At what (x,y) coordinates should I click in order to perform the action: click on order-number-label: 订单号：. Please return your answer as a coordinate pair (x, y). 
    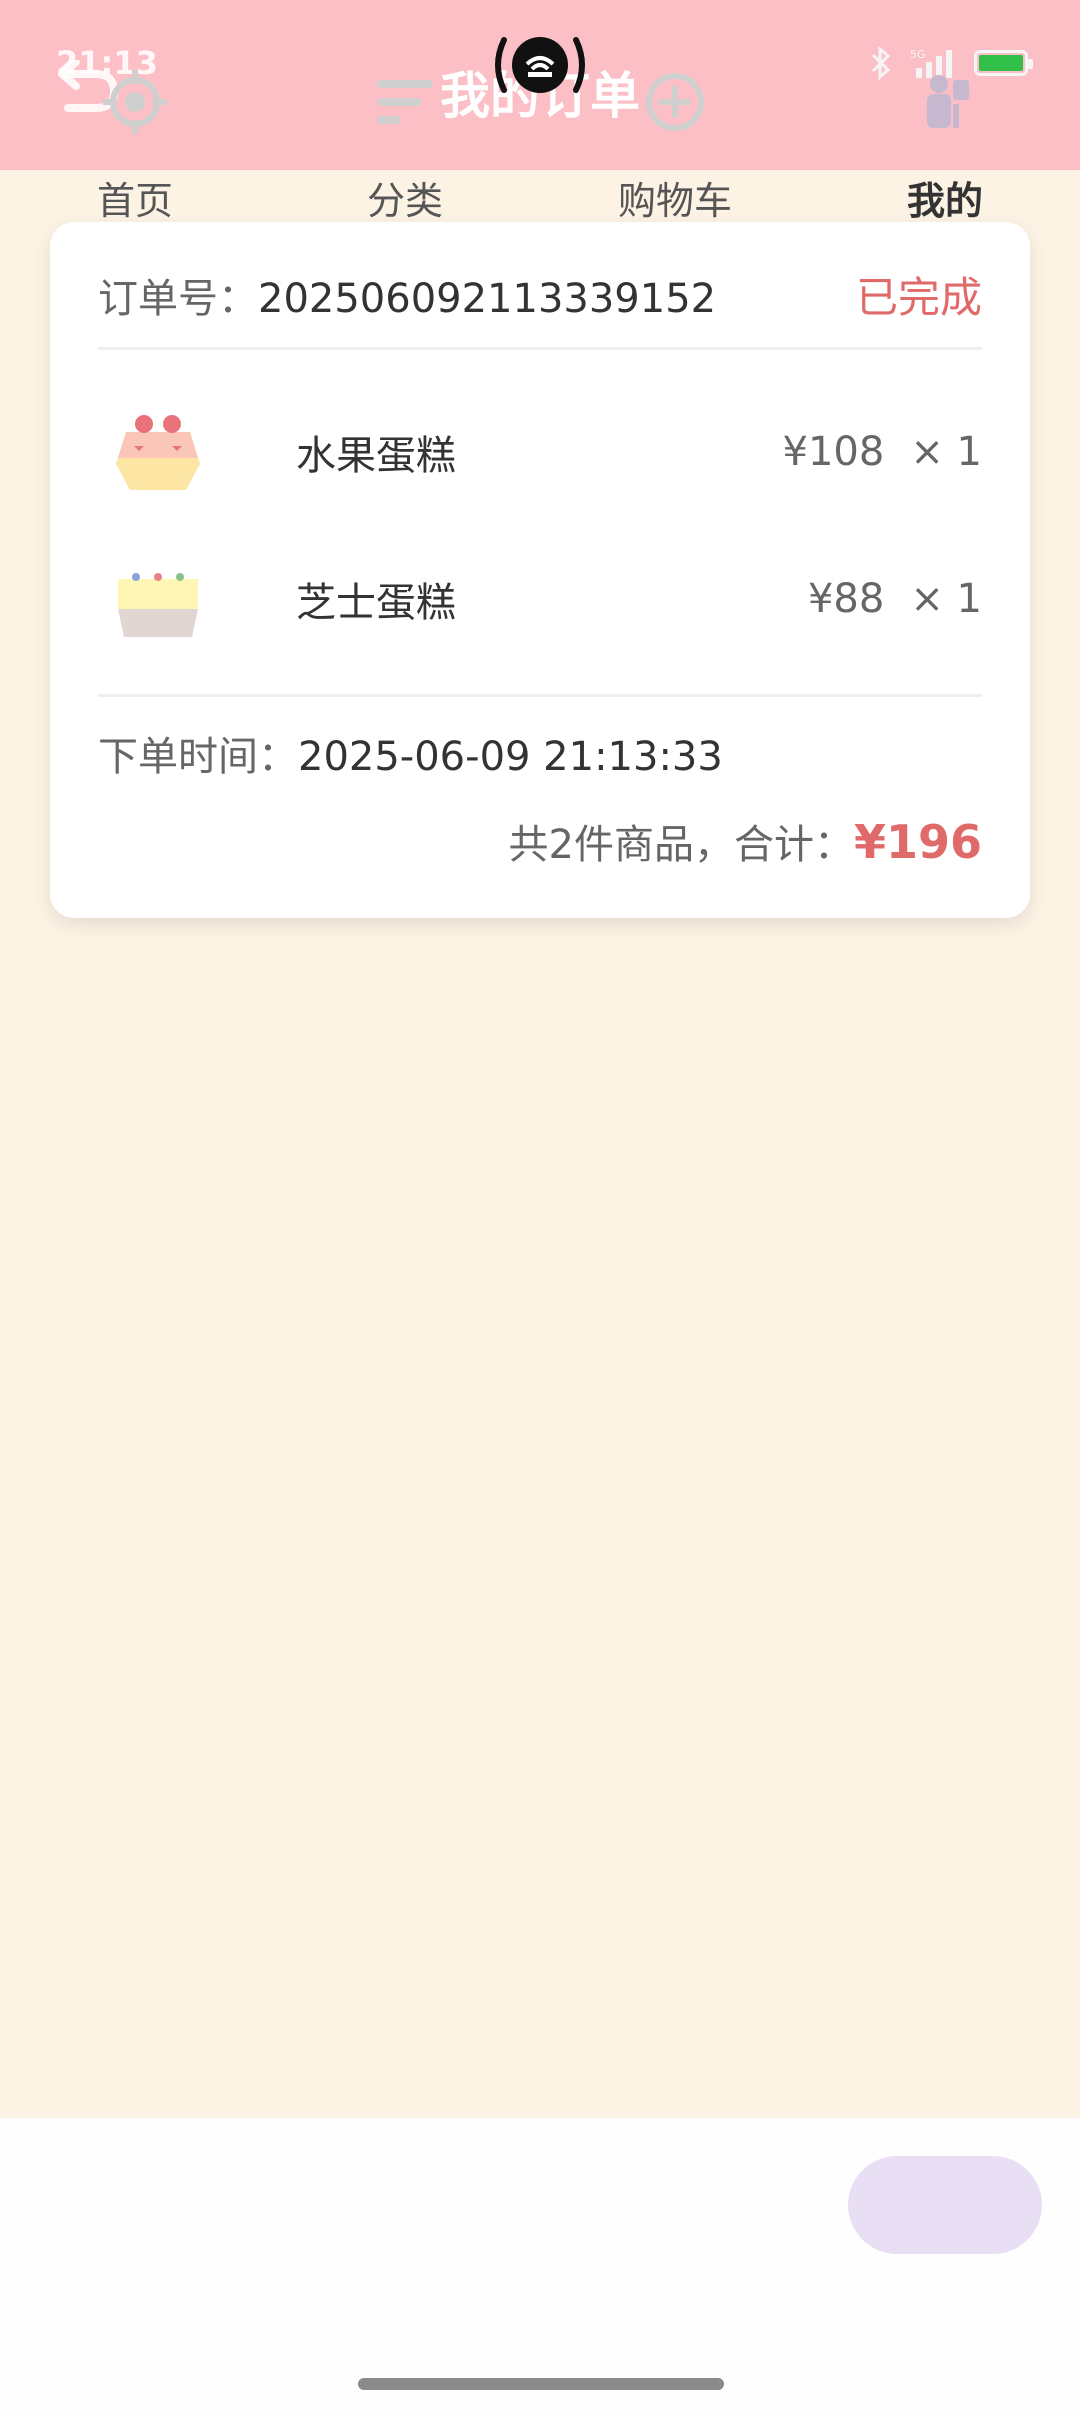
    Looking at the image, I should click on (178, 298).